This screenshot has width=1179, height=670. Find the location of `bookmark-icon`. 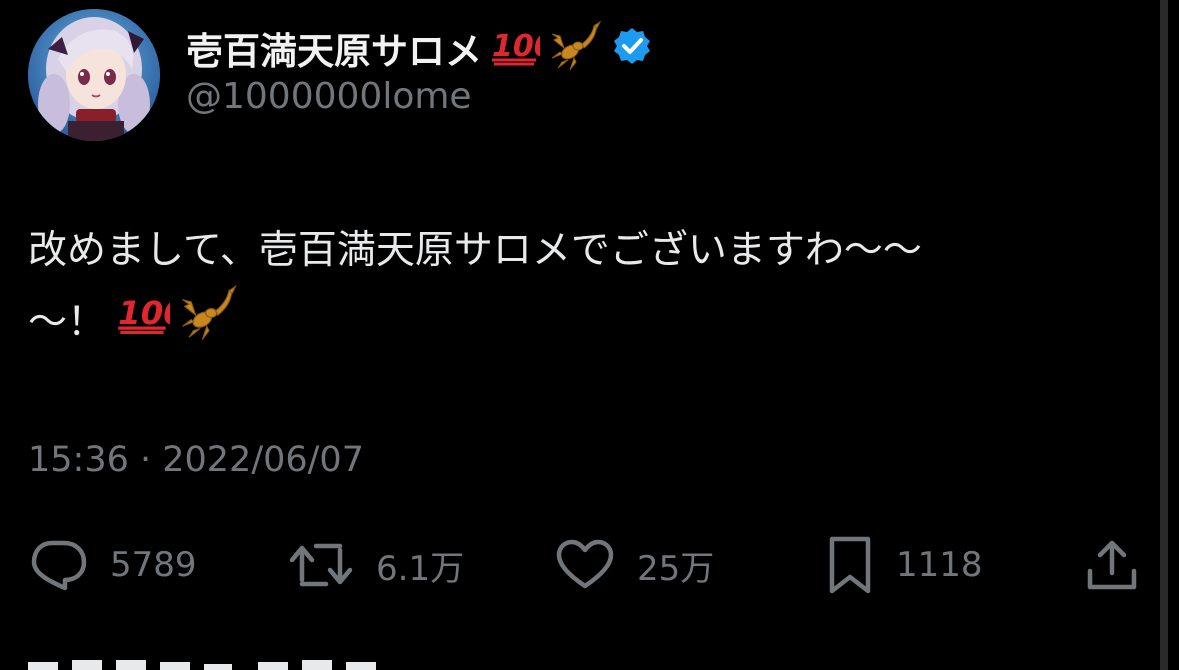

bookmark-icon is located at coordinates (850, 565).